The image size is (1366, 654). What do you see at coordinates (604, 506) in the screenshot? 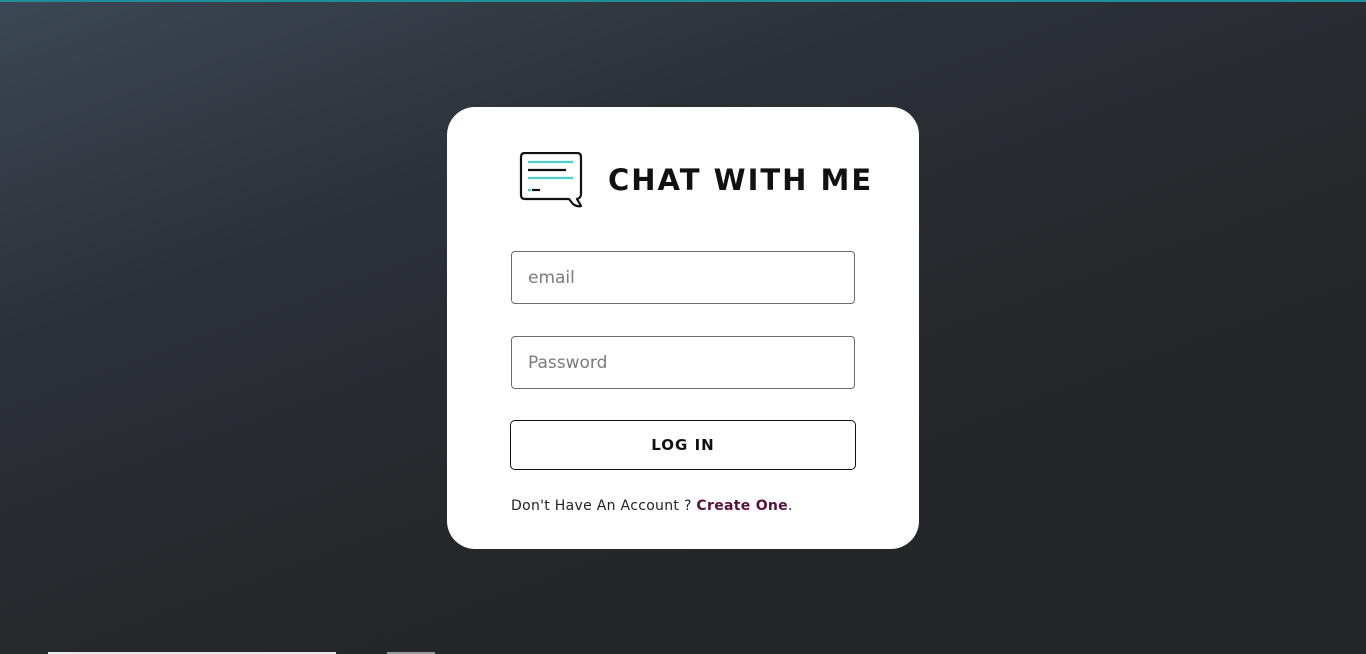
I see `signup-prompt-text: Don't Have An Account ?` at bounding box center [604, 506].